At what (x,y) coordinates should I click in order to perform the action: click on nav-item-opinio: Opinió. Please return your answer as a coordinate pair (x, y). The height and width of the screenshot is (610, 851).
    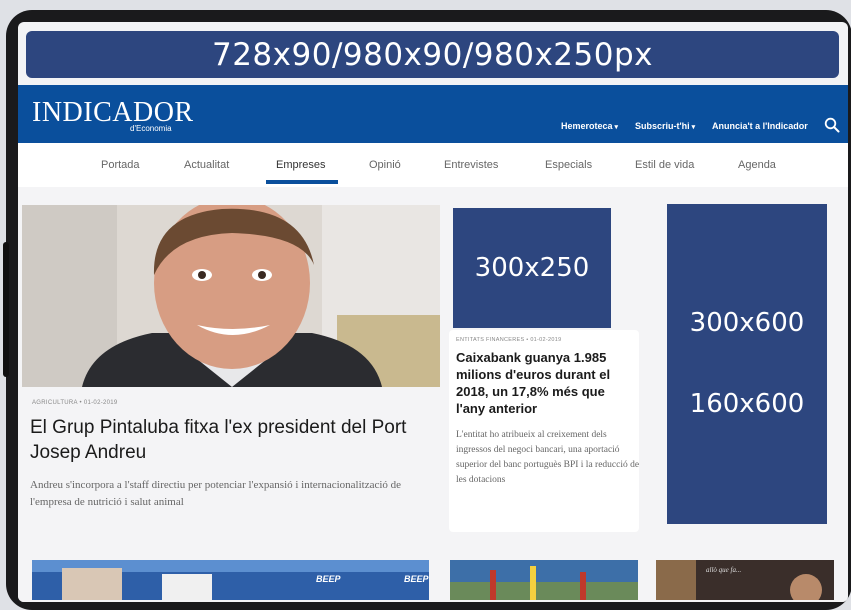
    Looking at the image, I should click on (385, 165).